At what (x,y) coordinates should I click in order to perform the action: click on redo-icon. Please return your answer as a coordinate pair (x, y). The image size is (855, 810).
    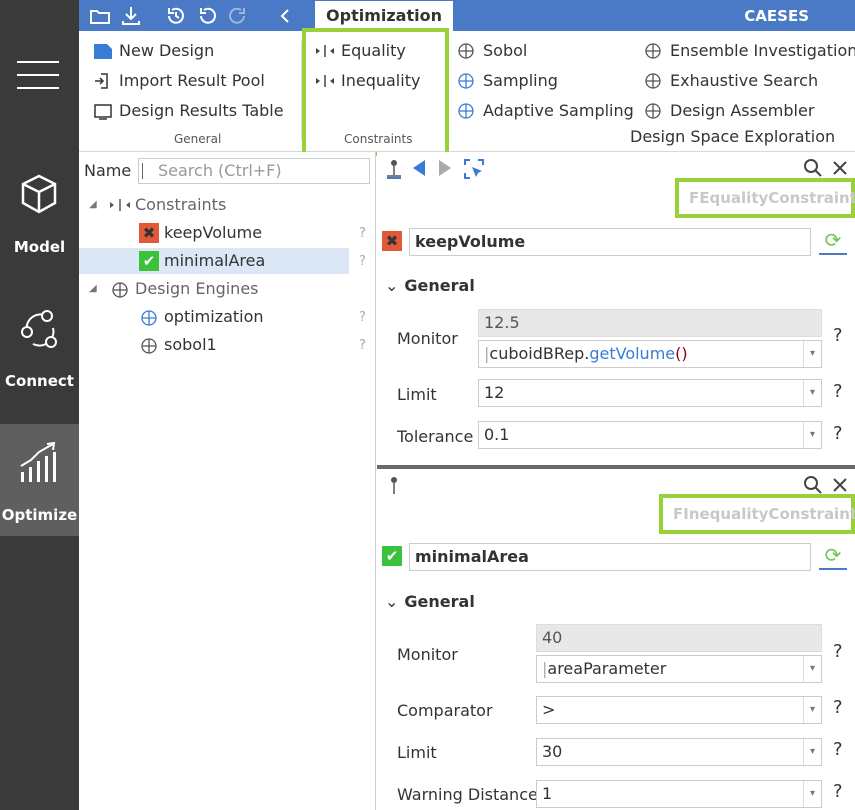
    Looking at the image, I should click on (238, 16).